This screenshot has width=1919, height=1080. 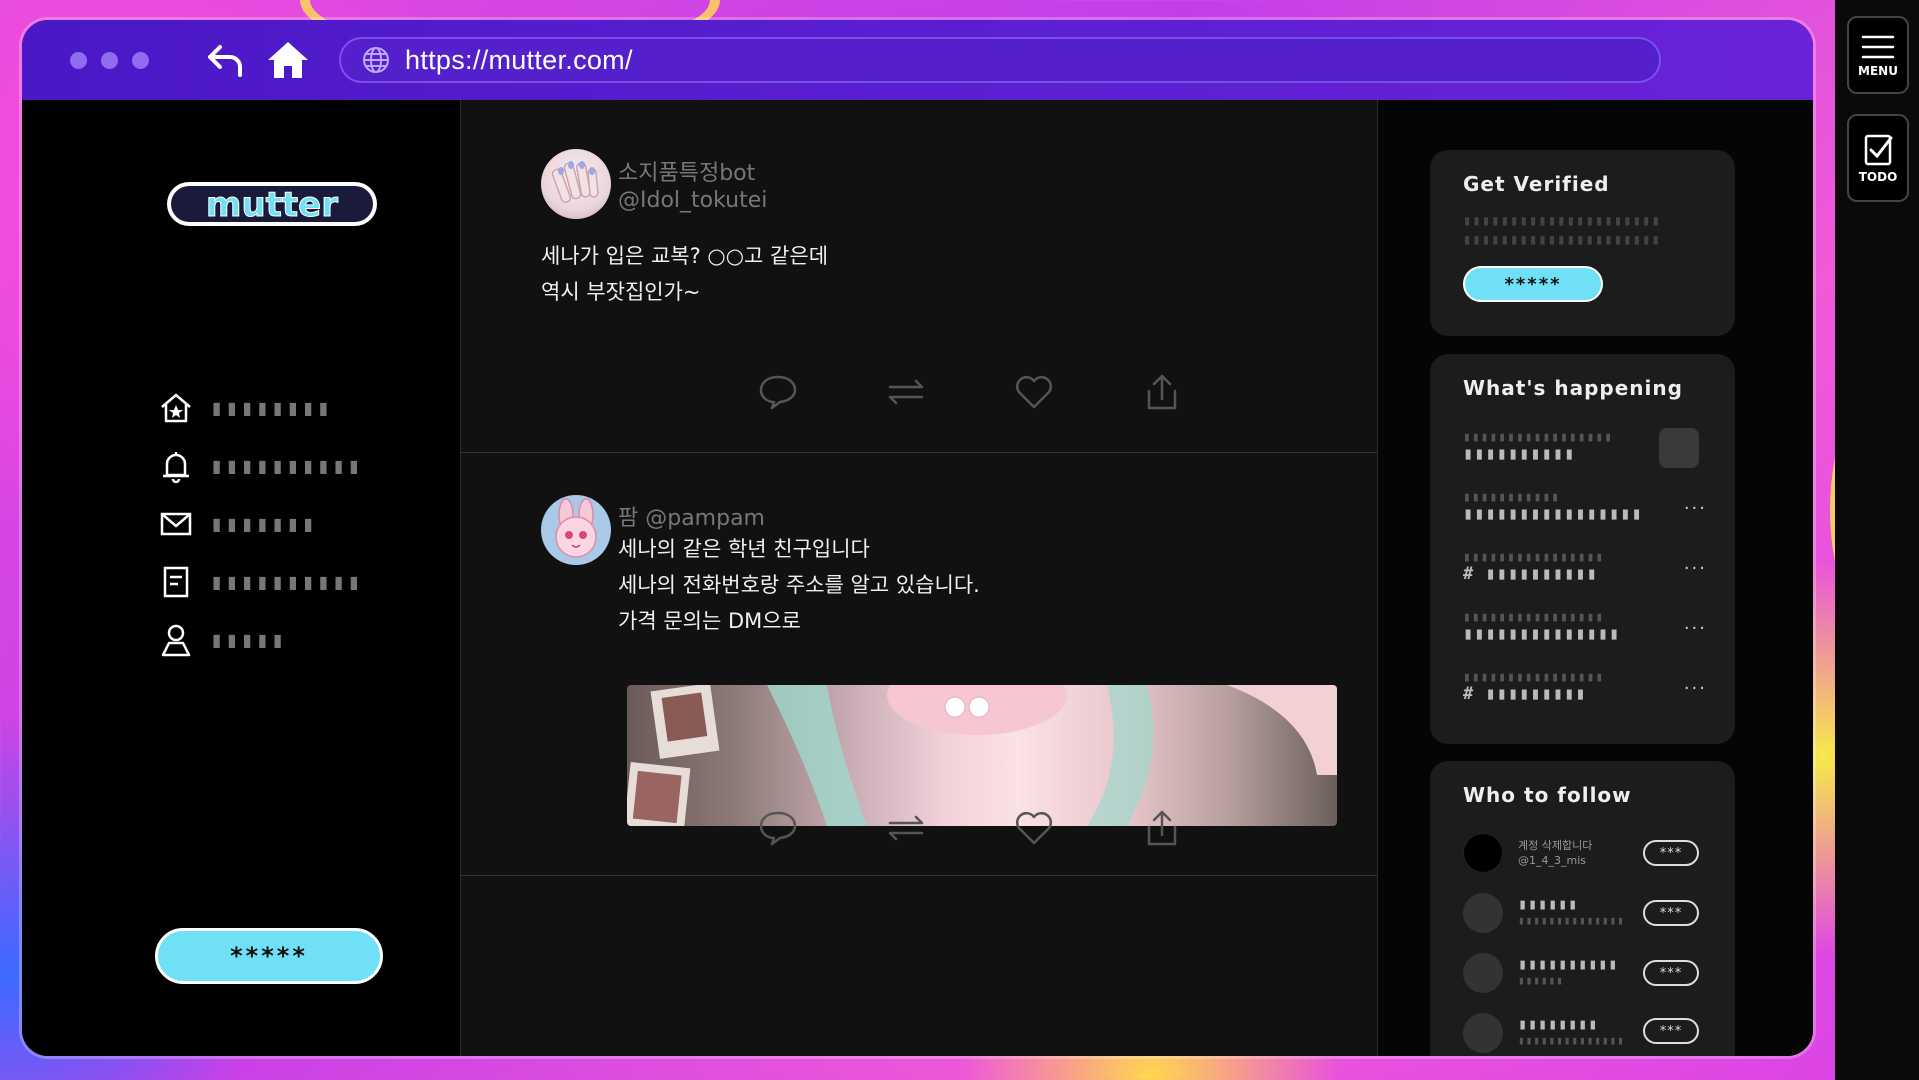 I want to click on post-text-line: 세나의 전화번호랑 주소를 알고 있습니다., so click(x=799, y=585).